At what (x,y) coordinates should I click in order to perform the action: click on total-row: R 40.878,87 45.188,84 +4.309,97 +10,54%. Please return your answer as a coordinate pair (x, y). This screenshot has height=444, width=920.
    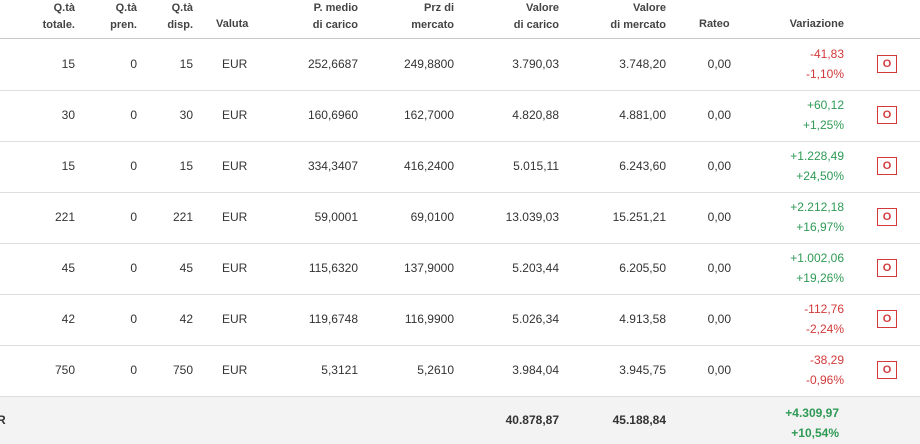
    Looking at the image, I should click on (460, 420).